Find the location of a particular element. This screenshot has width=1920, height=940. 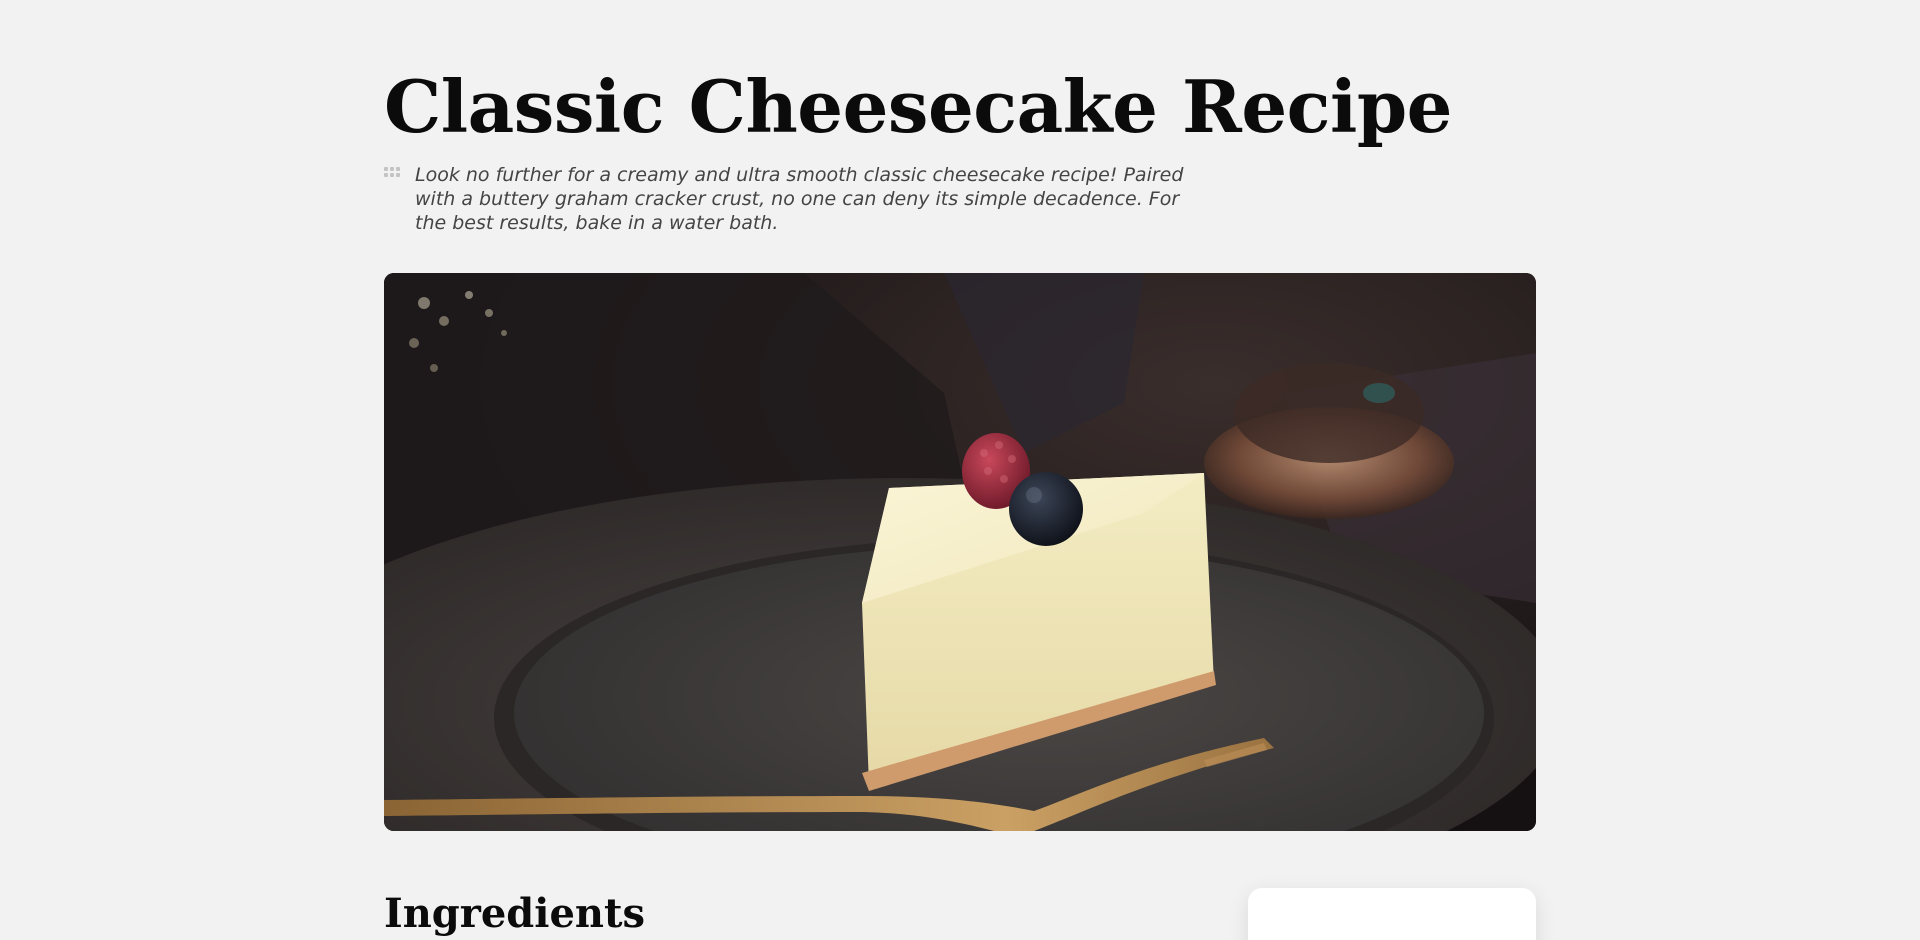

ingredients-heading: Ingredients is located at coordinates (514, 913).